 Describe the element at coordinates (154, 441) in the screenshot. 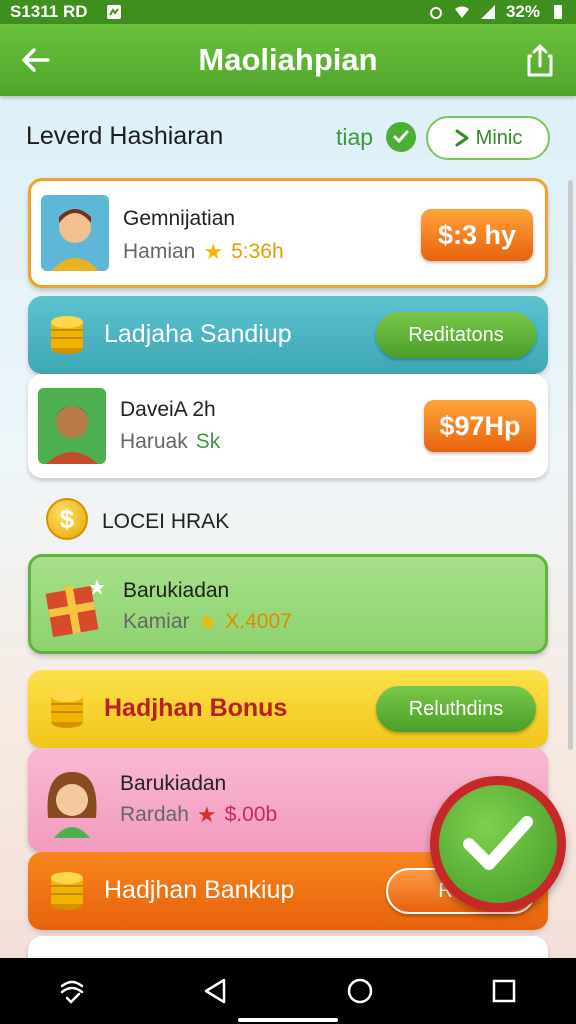

I see `item-sub-label: Haruak` at that location.